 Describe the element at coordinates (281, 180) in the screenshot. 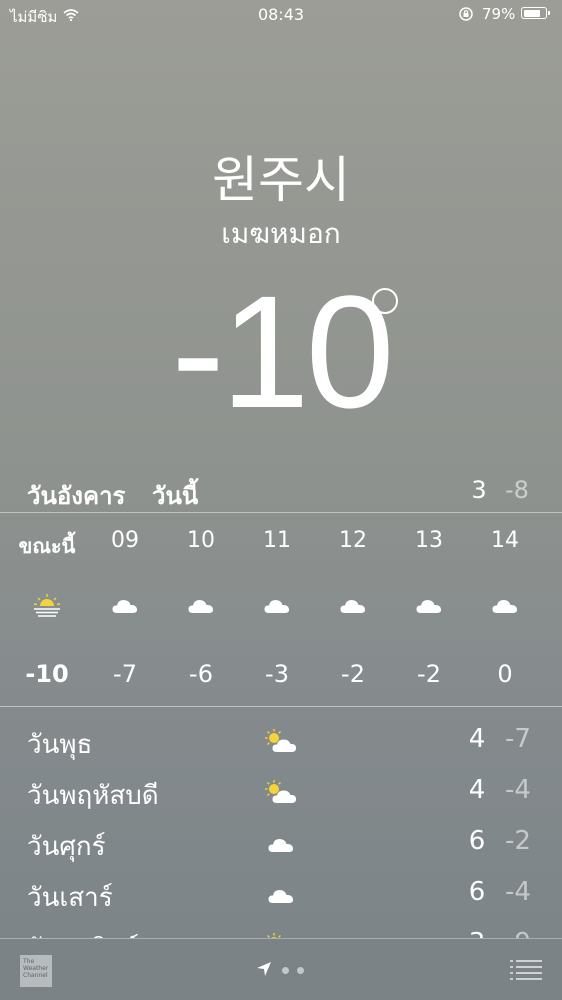

I see `city-name: 원주시` at that location.